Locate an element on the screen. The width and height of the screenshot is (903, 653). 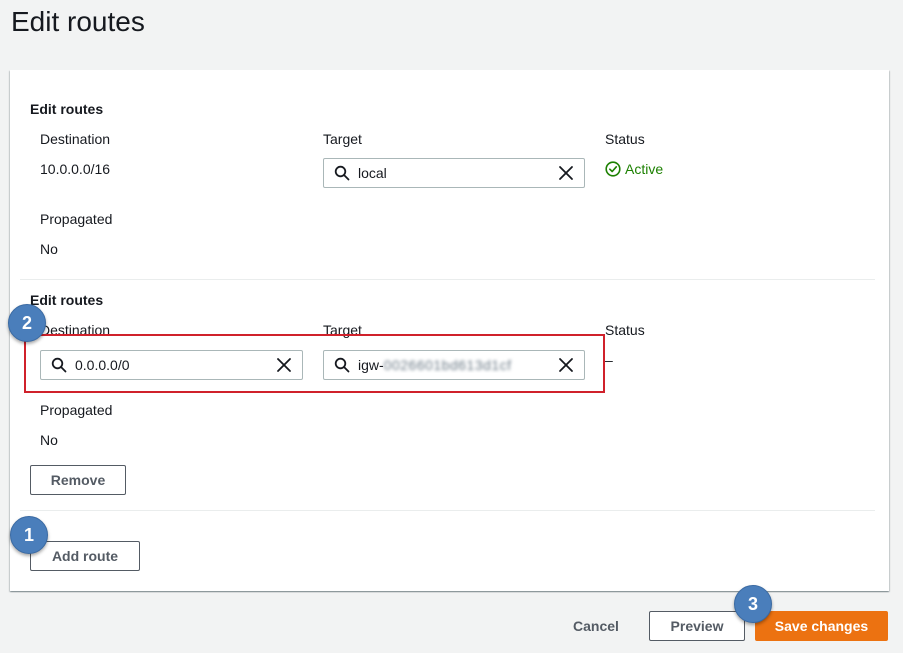
highlight-box is located at coordinates (314, 363).